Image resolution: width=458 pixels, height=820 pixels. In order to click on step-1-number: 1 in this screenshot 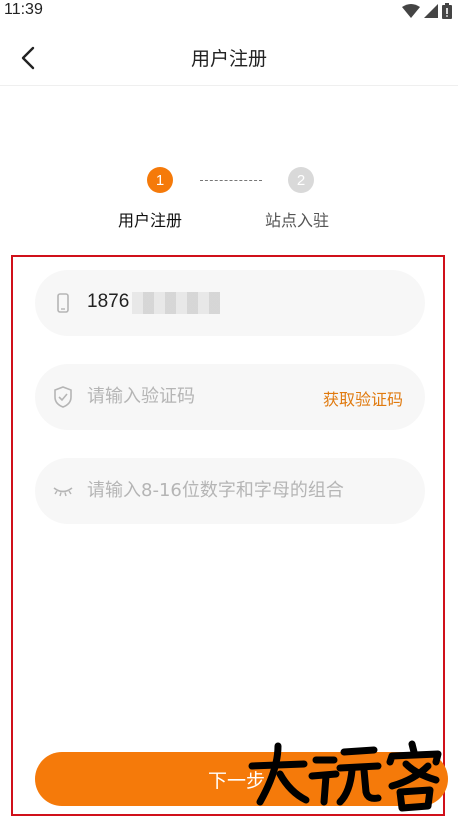, I will do `click(160, 180)`.